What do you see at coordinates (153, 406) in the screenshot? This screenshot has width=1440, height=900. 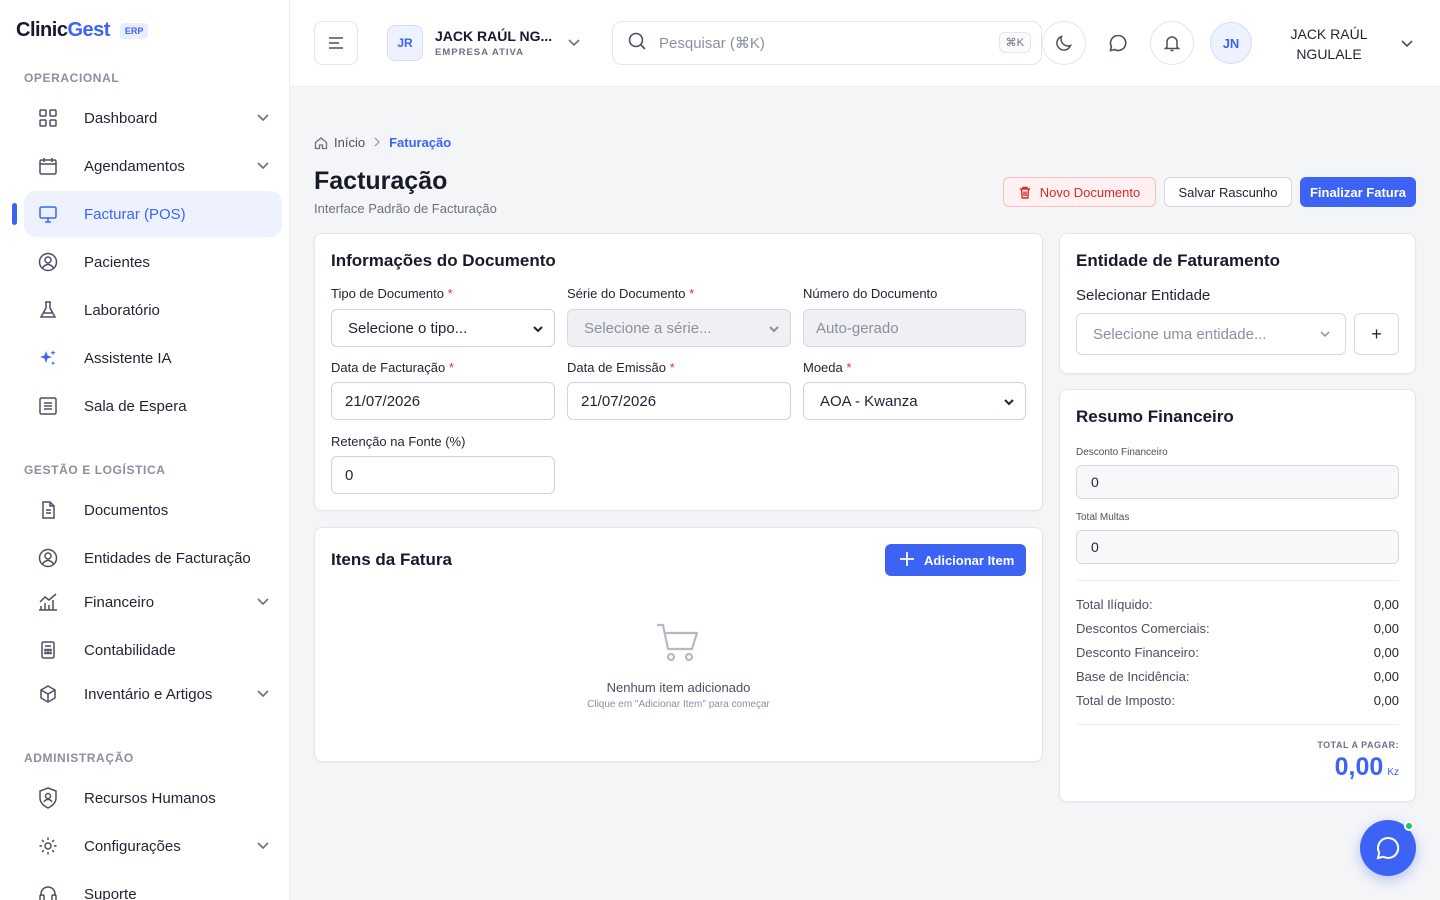 I see `sidebar-item-sala-de-espera: Sala de Espera` at bounding box center [153, 406].